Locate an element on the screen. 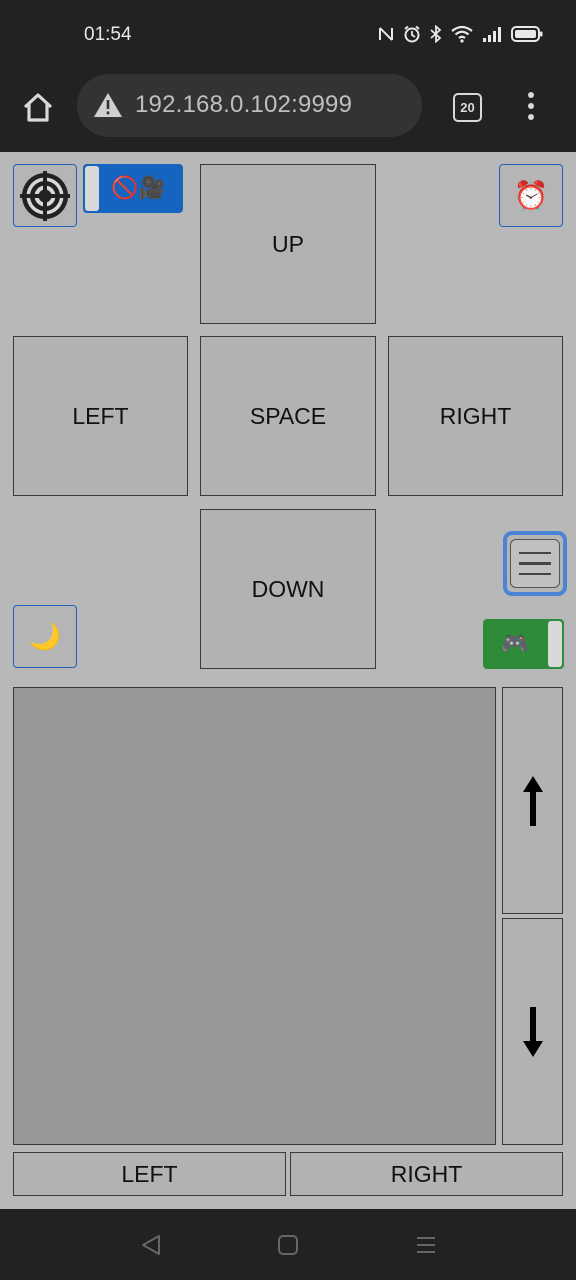  wifi-icon is located at coordinates (462, 34).